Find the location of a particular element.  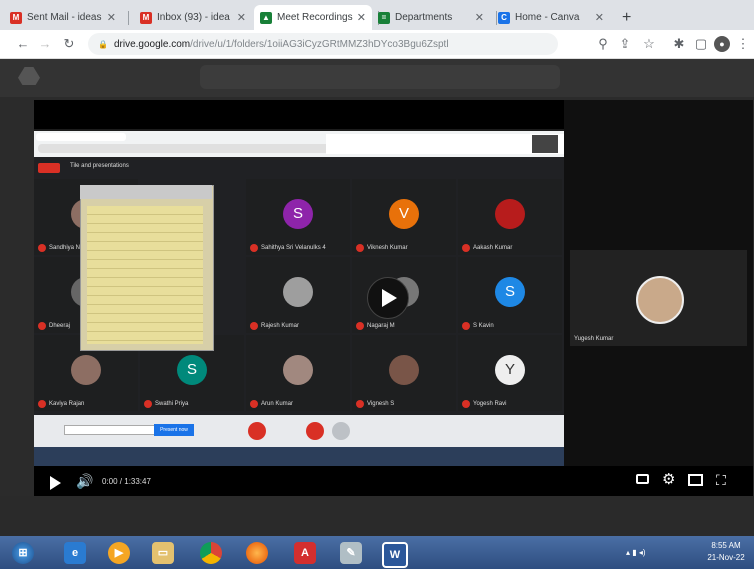

participant-tile: S Sahithya Sri Velanulks 4 is located at coordinates (298, 217).